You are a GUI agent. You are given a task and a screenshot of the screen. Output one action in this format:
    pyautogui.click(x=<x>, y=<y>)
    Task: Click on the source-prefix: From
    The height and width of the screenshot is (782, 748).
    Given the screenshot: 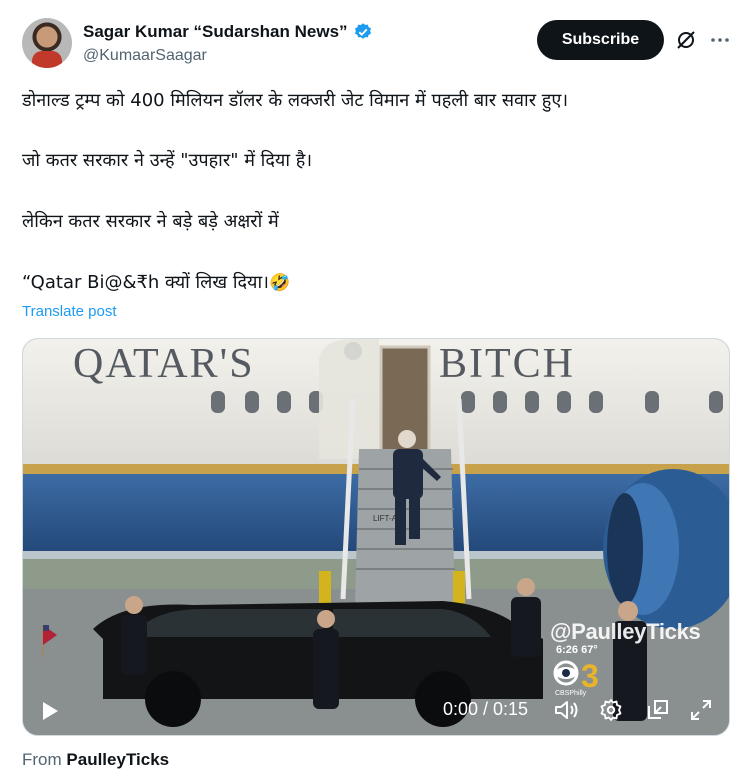 What is the action you would take?
    pyautogui.click(x=42, y=759)
    